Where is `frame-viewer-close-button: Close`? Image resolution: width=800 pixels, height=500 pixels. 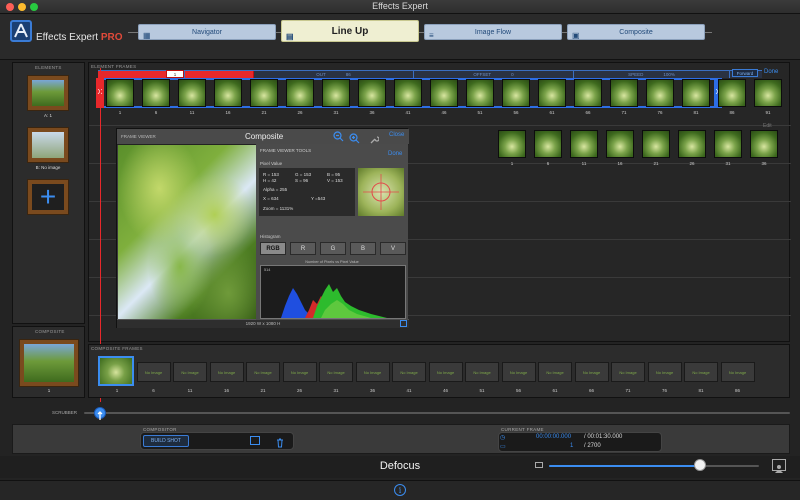 frame-viewer-close-button: Close is located at coordinates (396, 135).